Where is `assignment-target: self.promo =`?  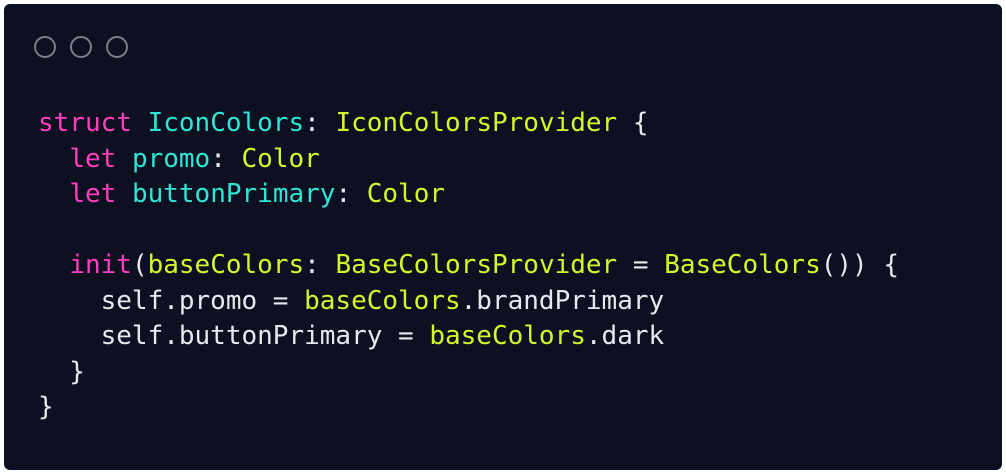 assignment-target: self.promo = is located at coordinates (171, 300).